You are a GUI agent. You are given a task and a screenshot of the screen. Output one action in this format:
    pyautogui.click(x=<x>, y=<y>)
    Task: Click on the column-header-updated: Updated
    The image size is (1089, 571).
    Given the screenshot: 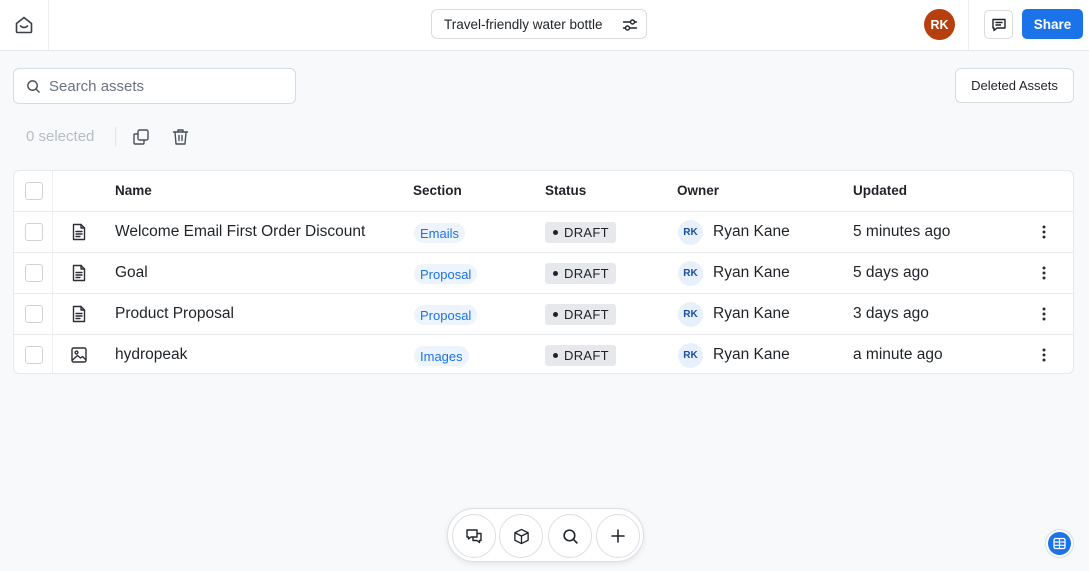 What is the action you would take?
    pyautogui.click(x=880, y=190)
    